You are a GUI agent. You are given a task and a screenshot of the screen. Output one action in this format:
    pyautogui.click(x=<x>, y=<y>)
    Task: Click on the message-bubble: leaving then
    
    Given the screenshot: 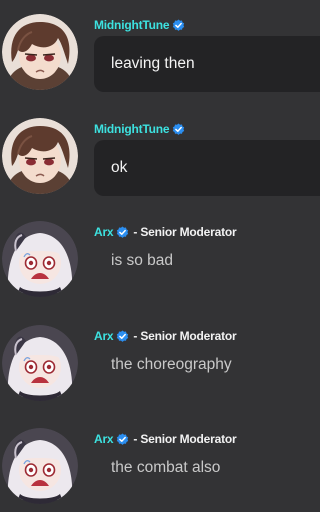 What is the action you would take?
    pyautogui.click(x=207, y=64)
    